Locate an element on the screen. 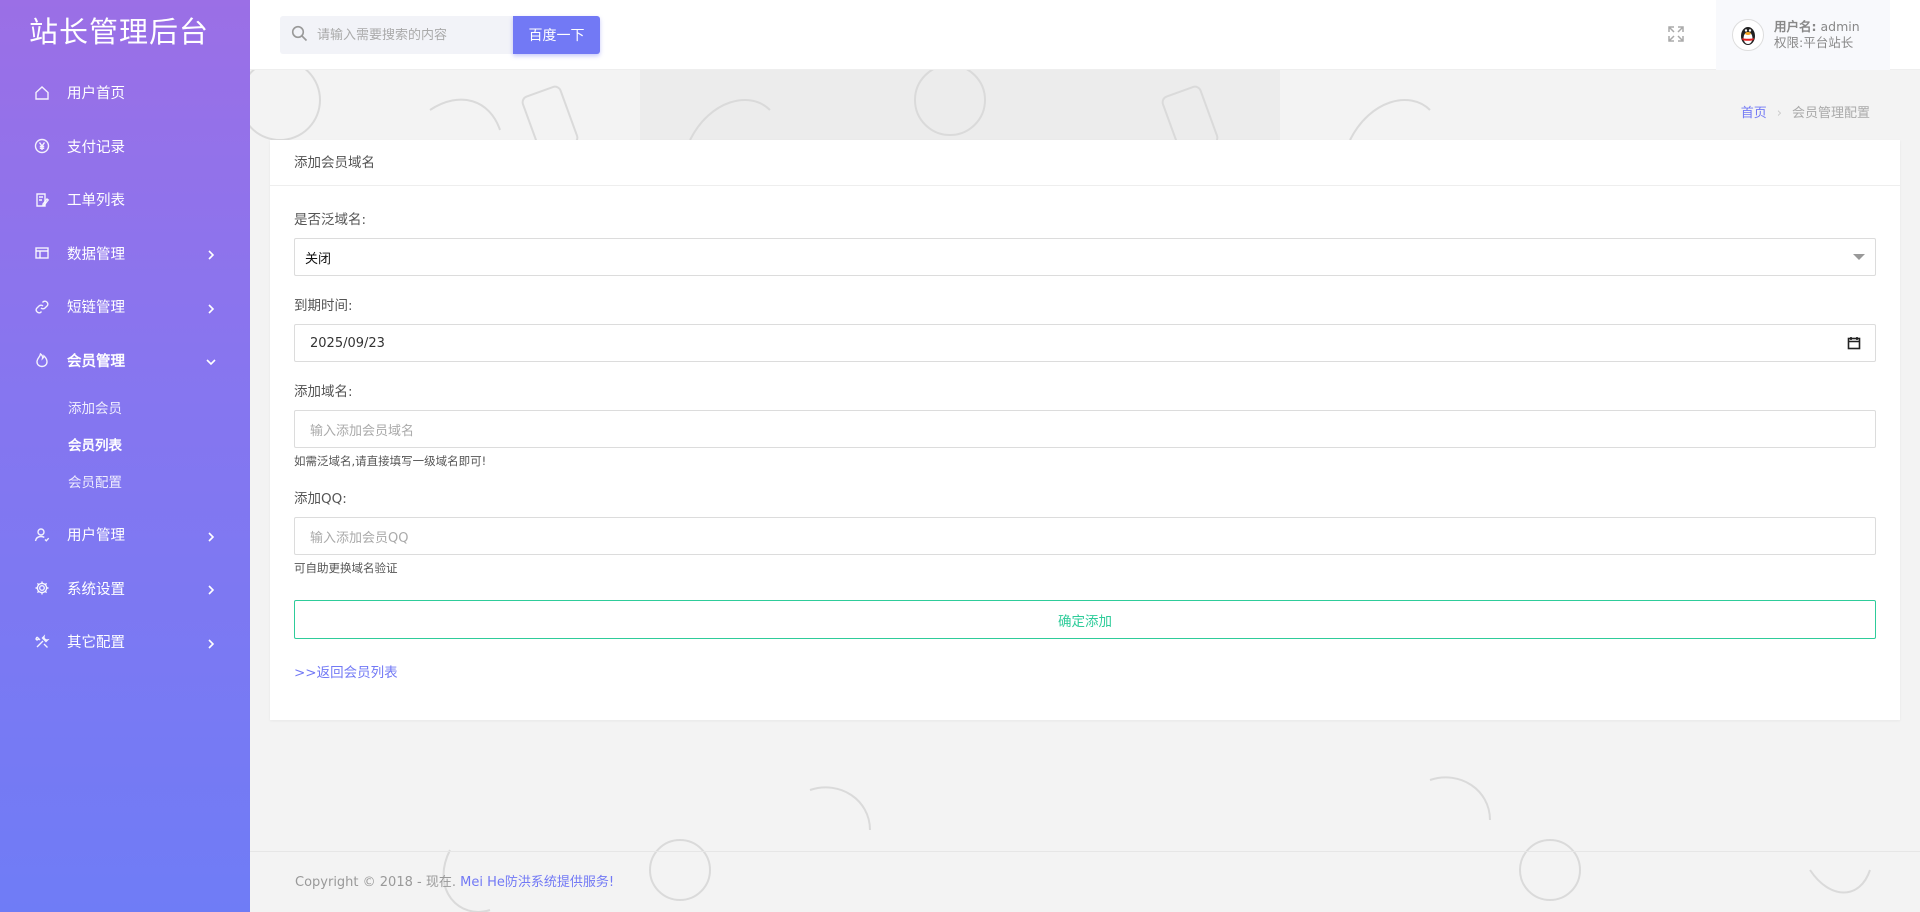 This screenshot has width=1920, height=912. search-box is located at coordinates (396, 35).